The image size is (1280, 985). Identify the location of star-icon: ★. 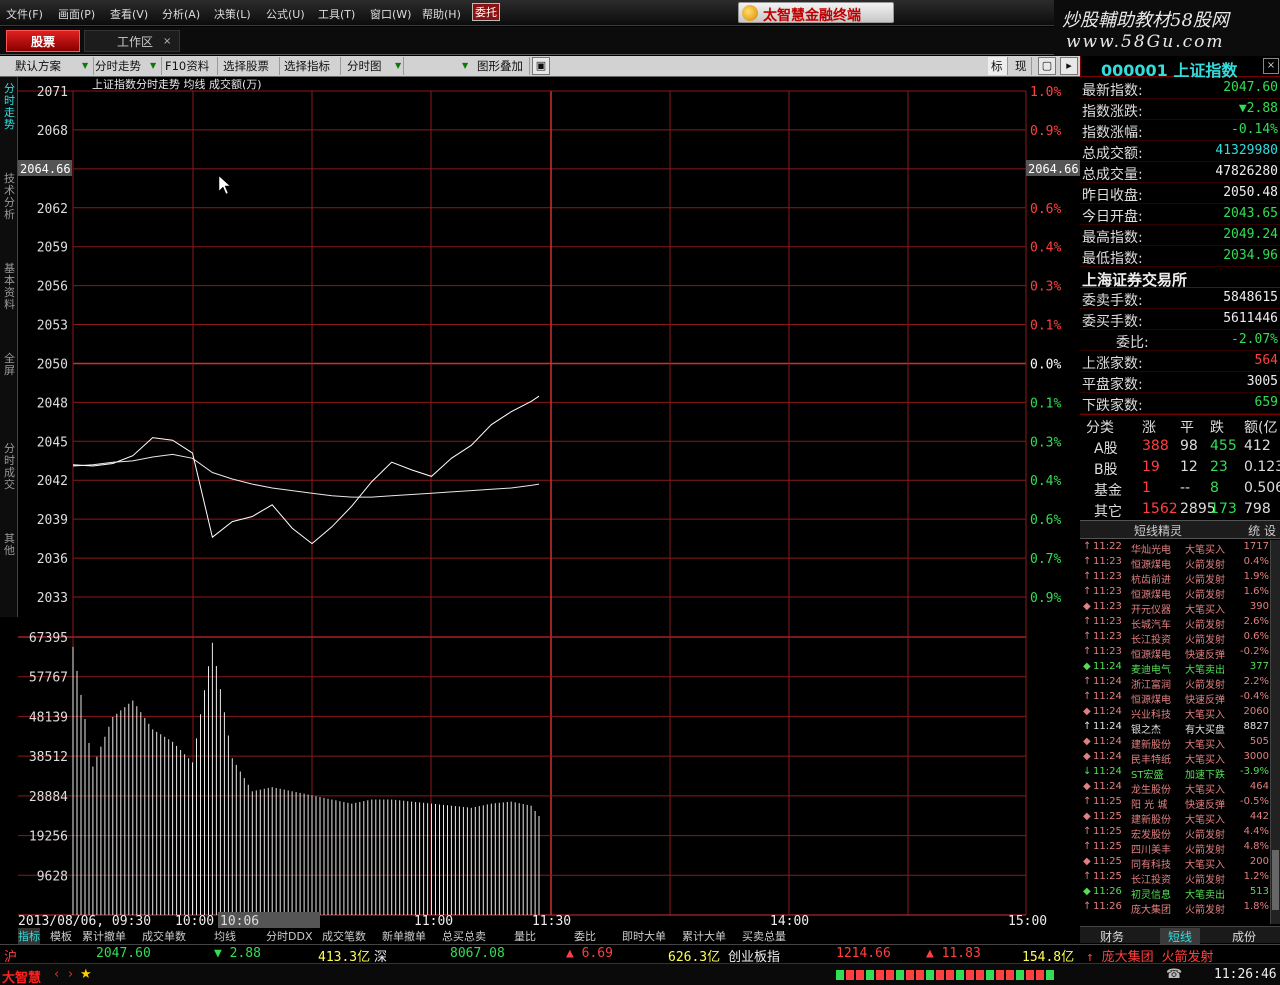
(86, 974).